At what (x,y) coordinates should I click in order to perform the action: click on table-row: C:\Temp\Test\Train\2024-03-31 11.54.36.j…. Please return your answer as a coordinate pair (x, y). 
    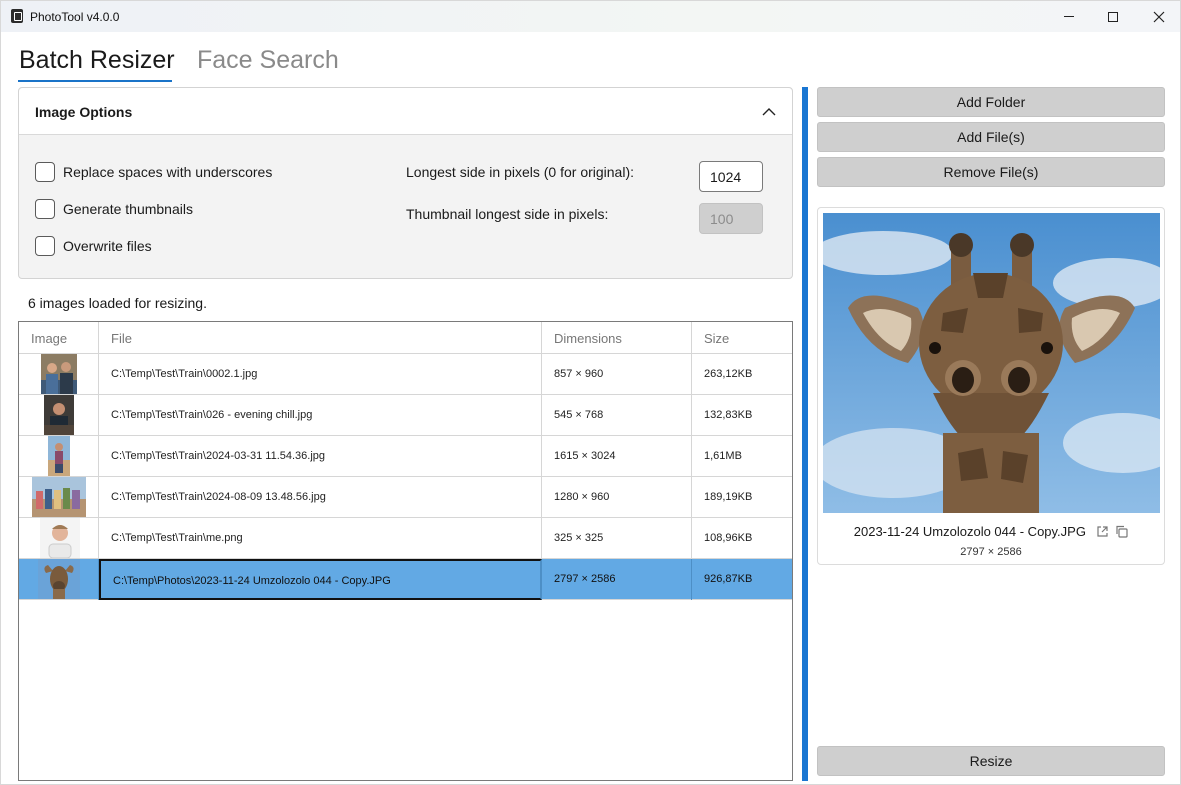
    Looking at the image, I should click on (405, 456).